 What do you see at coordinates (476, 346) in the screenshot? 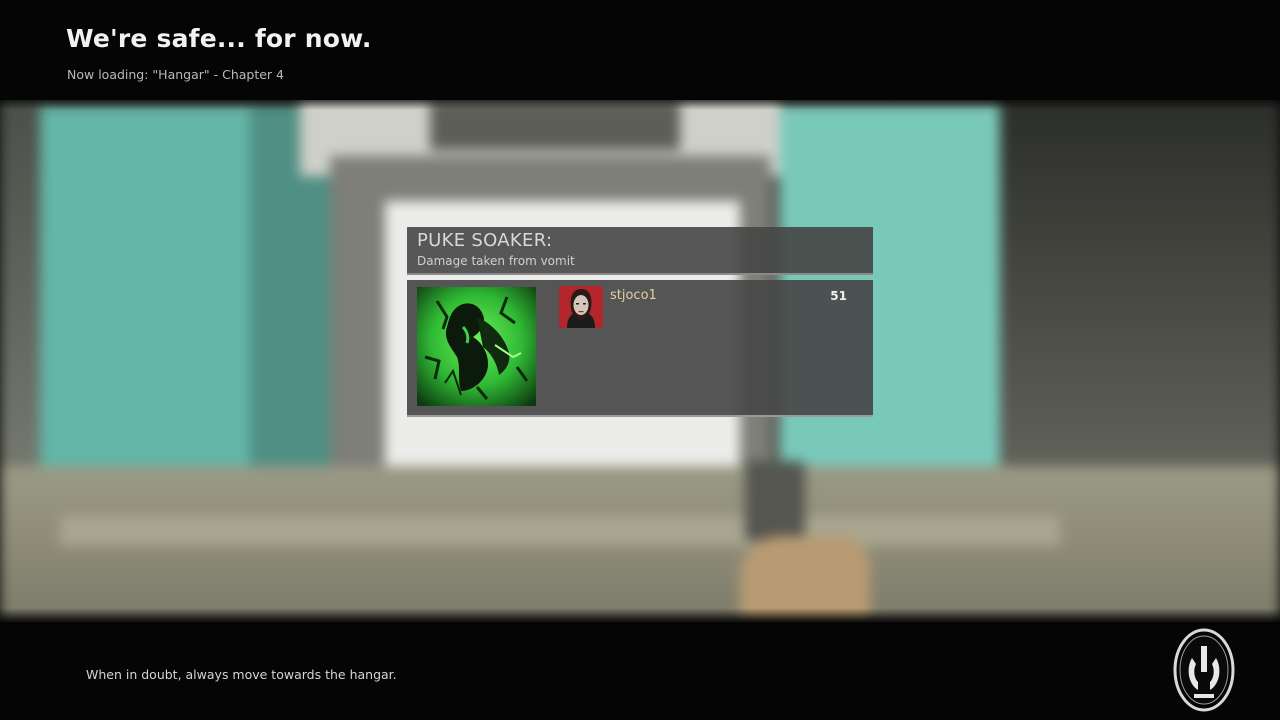
I see `boomer-vomit-award-icon` at bounding box center [476, 346].